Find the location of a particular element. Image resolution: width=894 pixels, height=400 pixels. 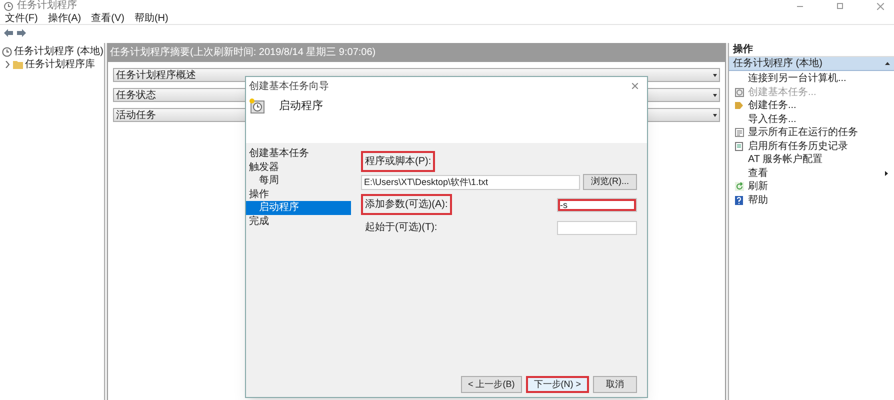

list-icon is located at coordinates (739, 133).